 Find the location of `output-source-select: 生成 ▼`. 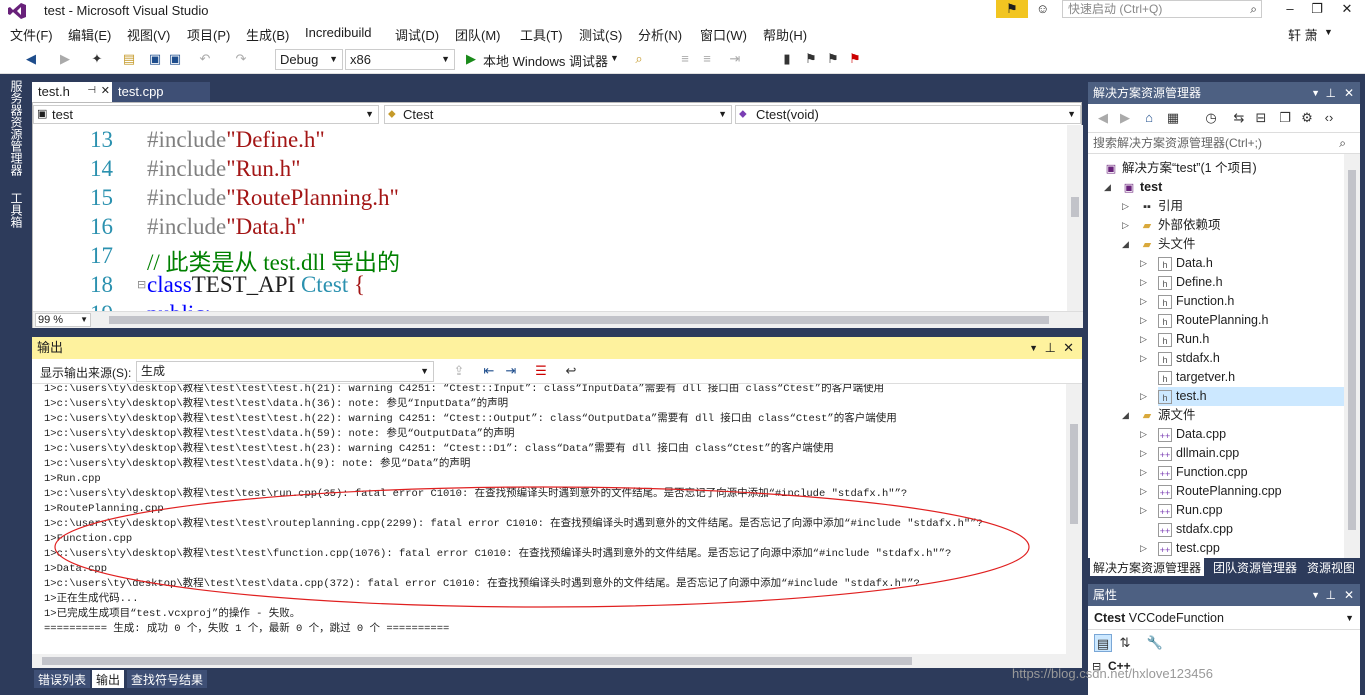

output-source-select: 生成 ▼ is located at coordinates (285, 371).